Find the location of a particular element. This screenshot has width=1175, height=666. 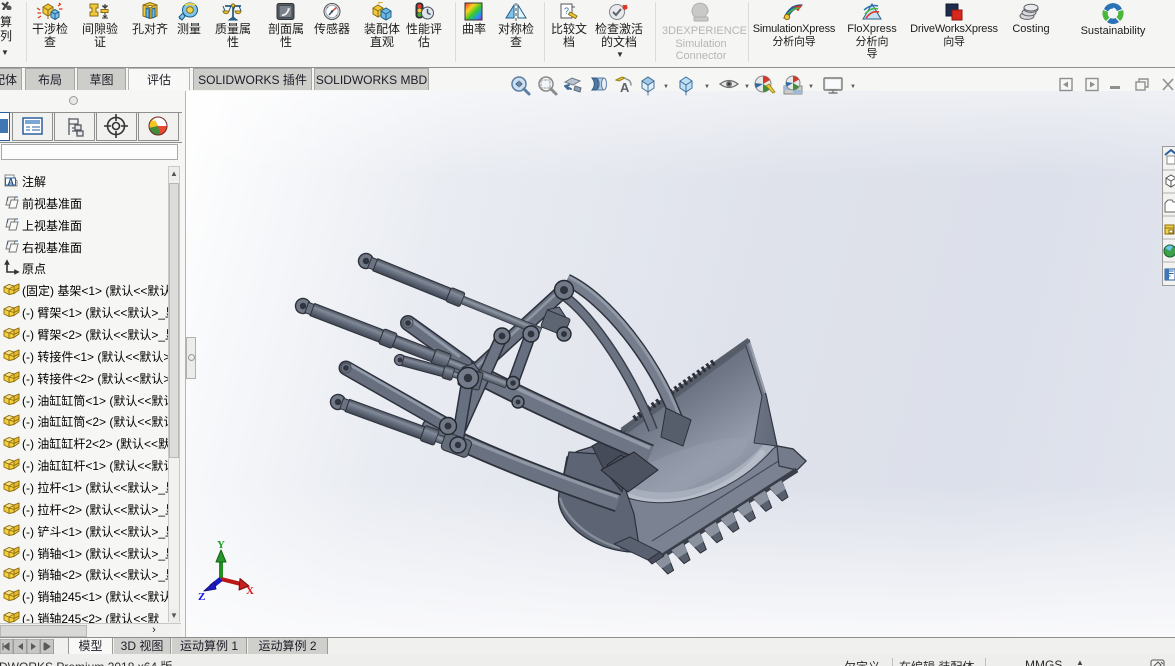

svg-text: Y is located at coordinates (221, 545).